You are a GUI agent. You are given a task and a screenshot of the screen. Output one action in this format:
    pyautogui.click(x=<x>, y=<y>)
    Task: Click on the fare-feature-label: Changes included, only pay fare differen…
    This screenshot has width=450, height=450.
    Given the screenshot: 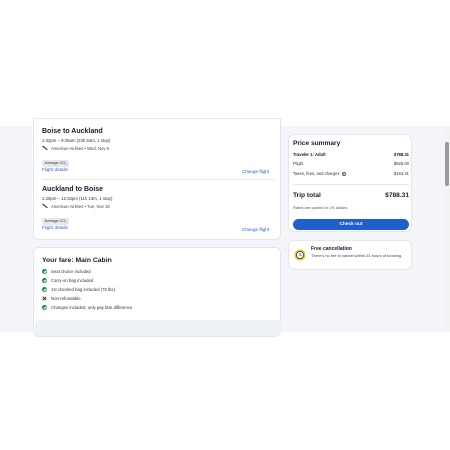 What is the action you would take?
    pyautogui.click(x=92, y=307)
    